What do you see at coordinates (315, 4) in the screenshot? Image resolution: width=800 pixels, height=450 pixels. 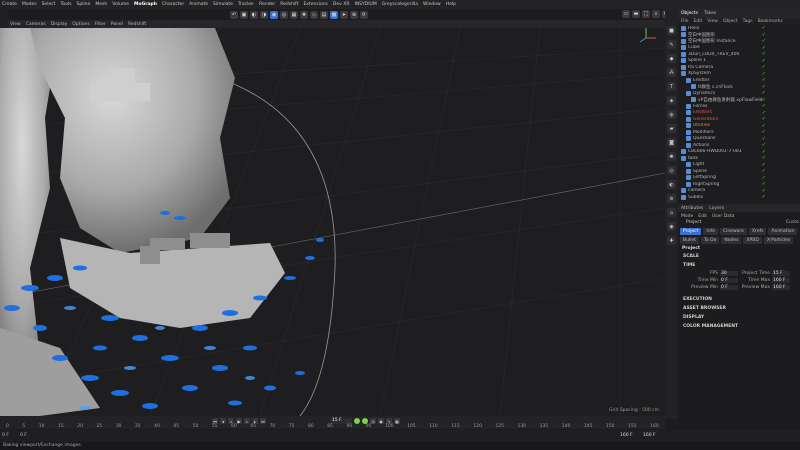 I see `menu-item: Extensions` at bounding box center [315, 4].